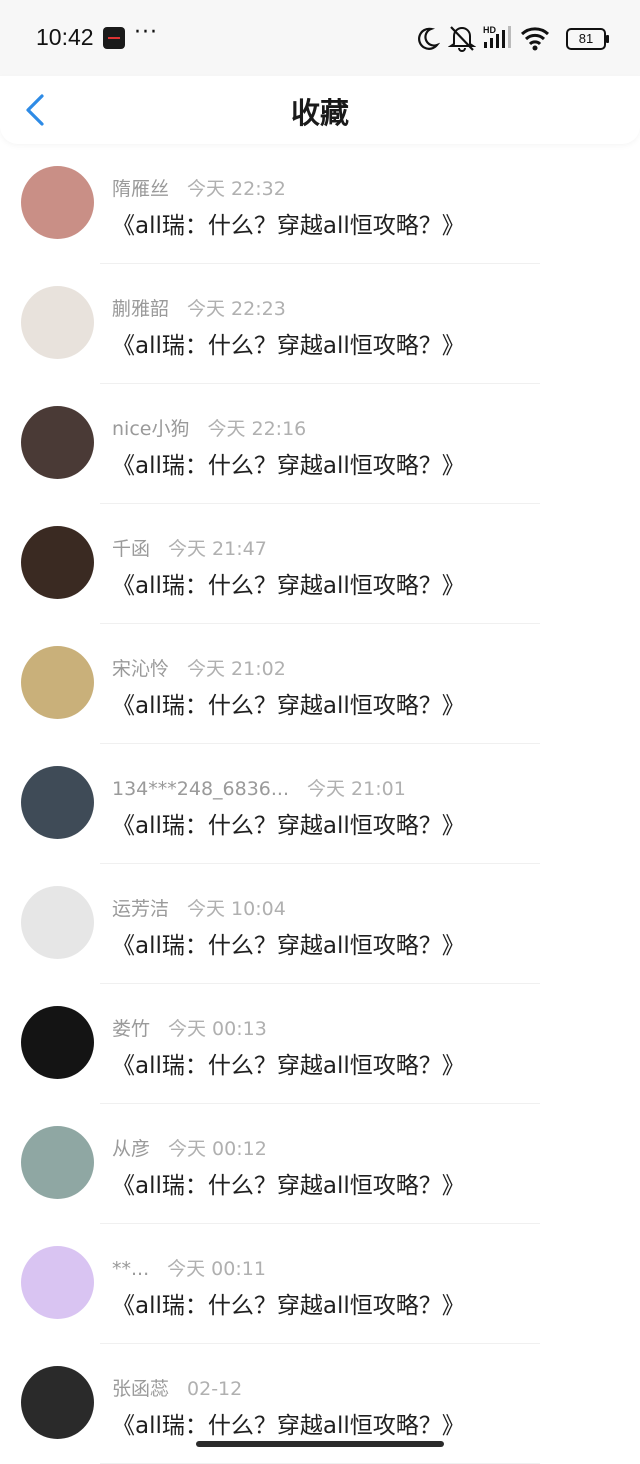 The image size is (640, 1464). What do you see at coordinates (356, 789) in the screenshot?
I see `timestamp: 今天 21:01` at bounding box center [356, 789].